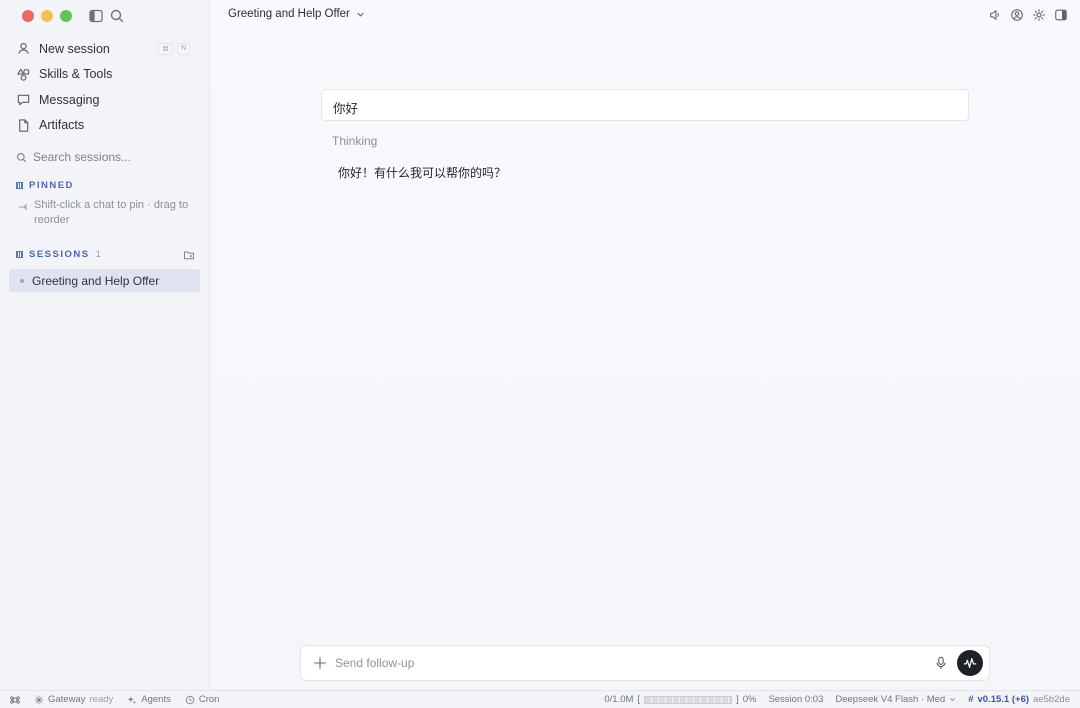 The width and height of the screenshot is (1080, 708). I want to click on microphone-icon, so click(941, 663).